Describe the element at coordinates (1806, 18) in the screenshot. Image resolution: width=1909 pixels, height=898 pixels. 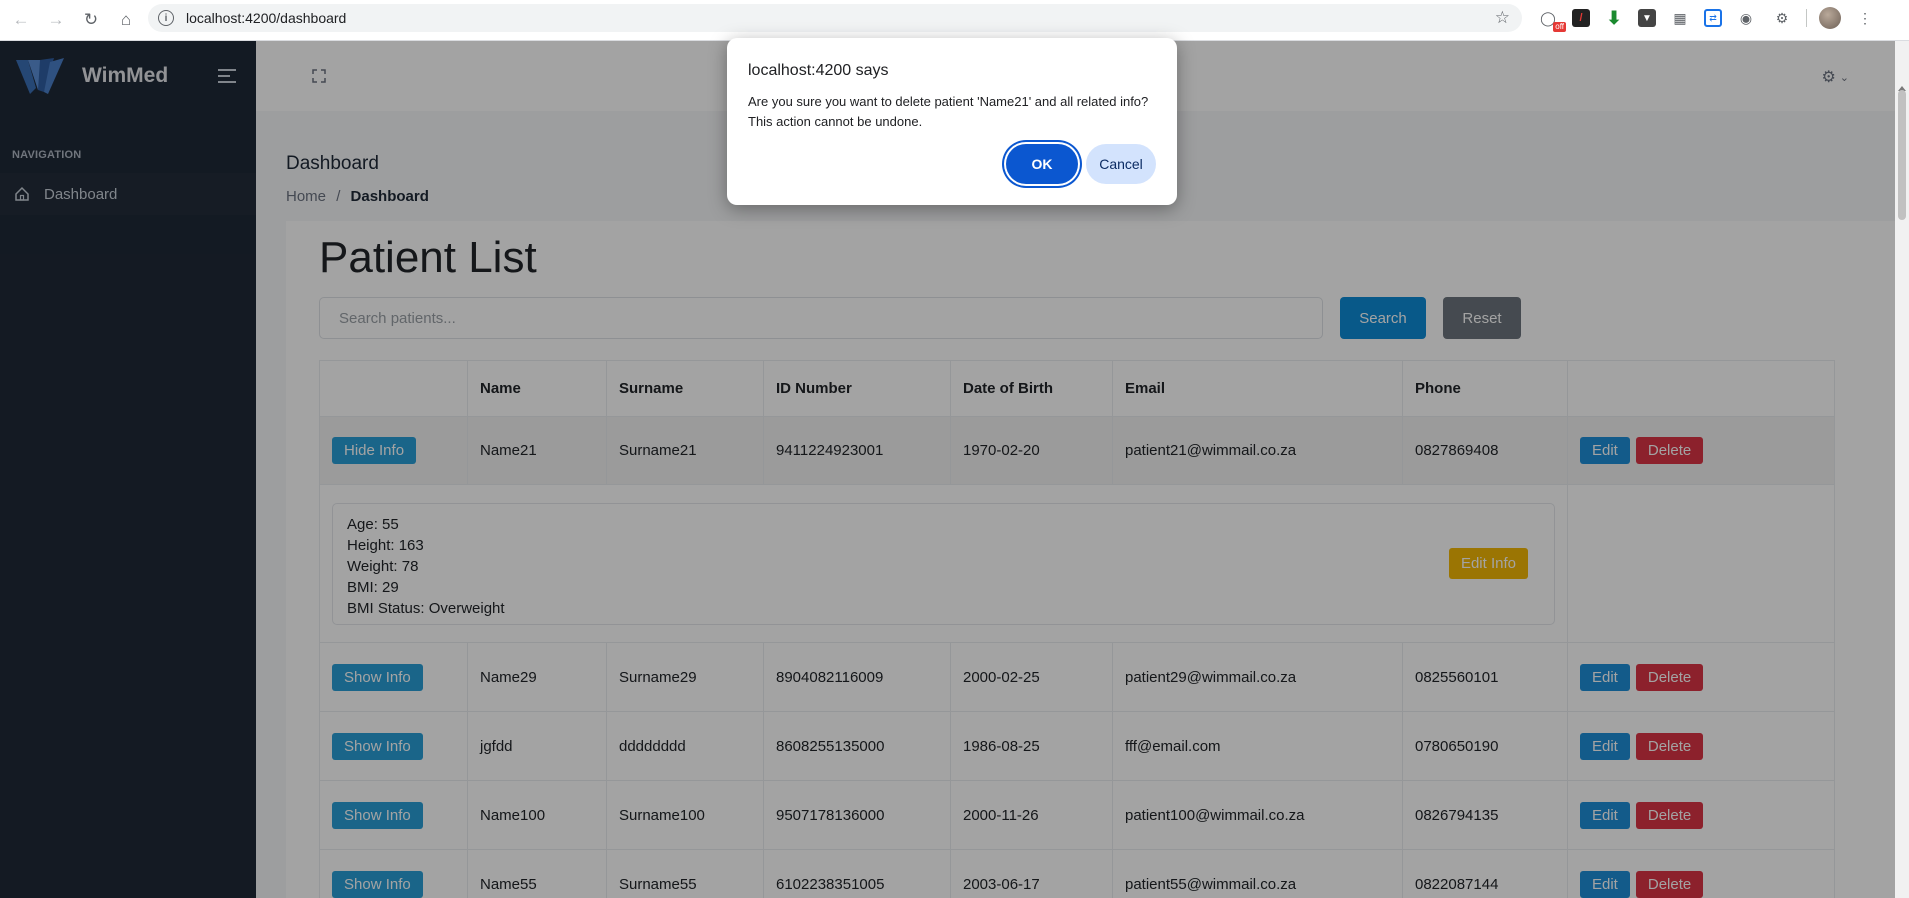
I see `toolbar-separator` at that location.